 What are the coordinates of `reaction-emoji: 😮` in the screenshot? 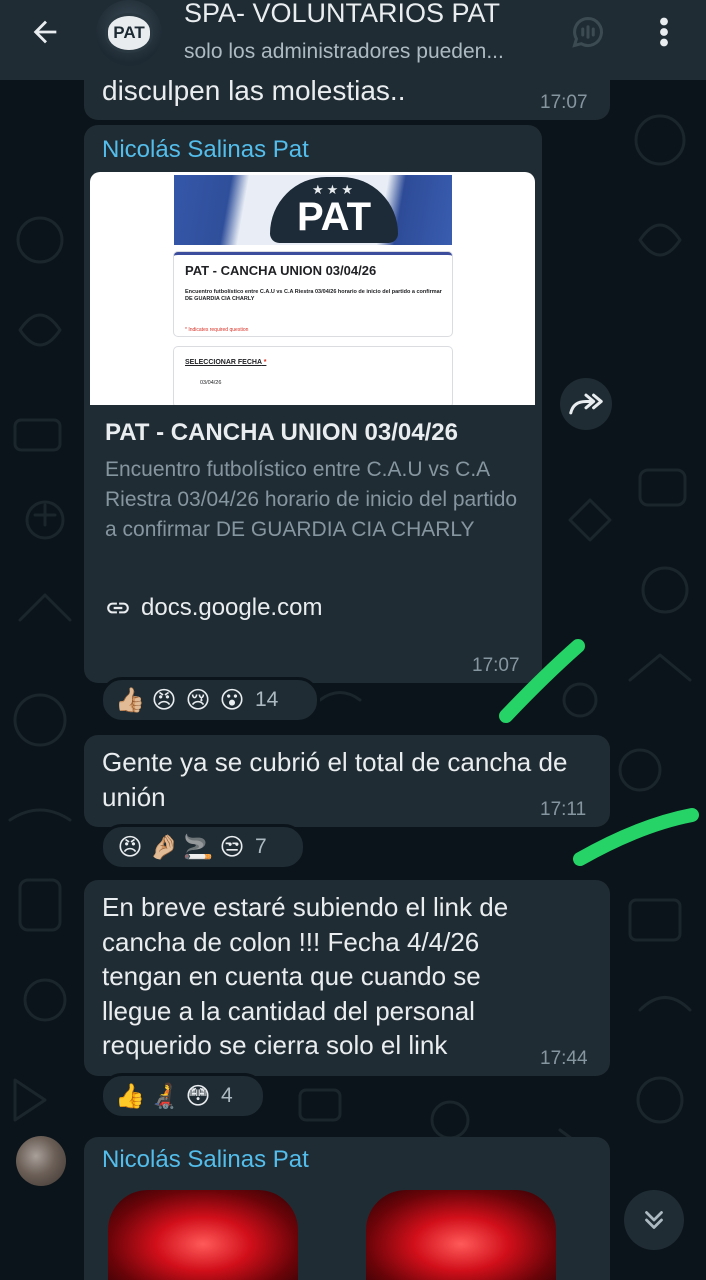 It's located at (232, 700).